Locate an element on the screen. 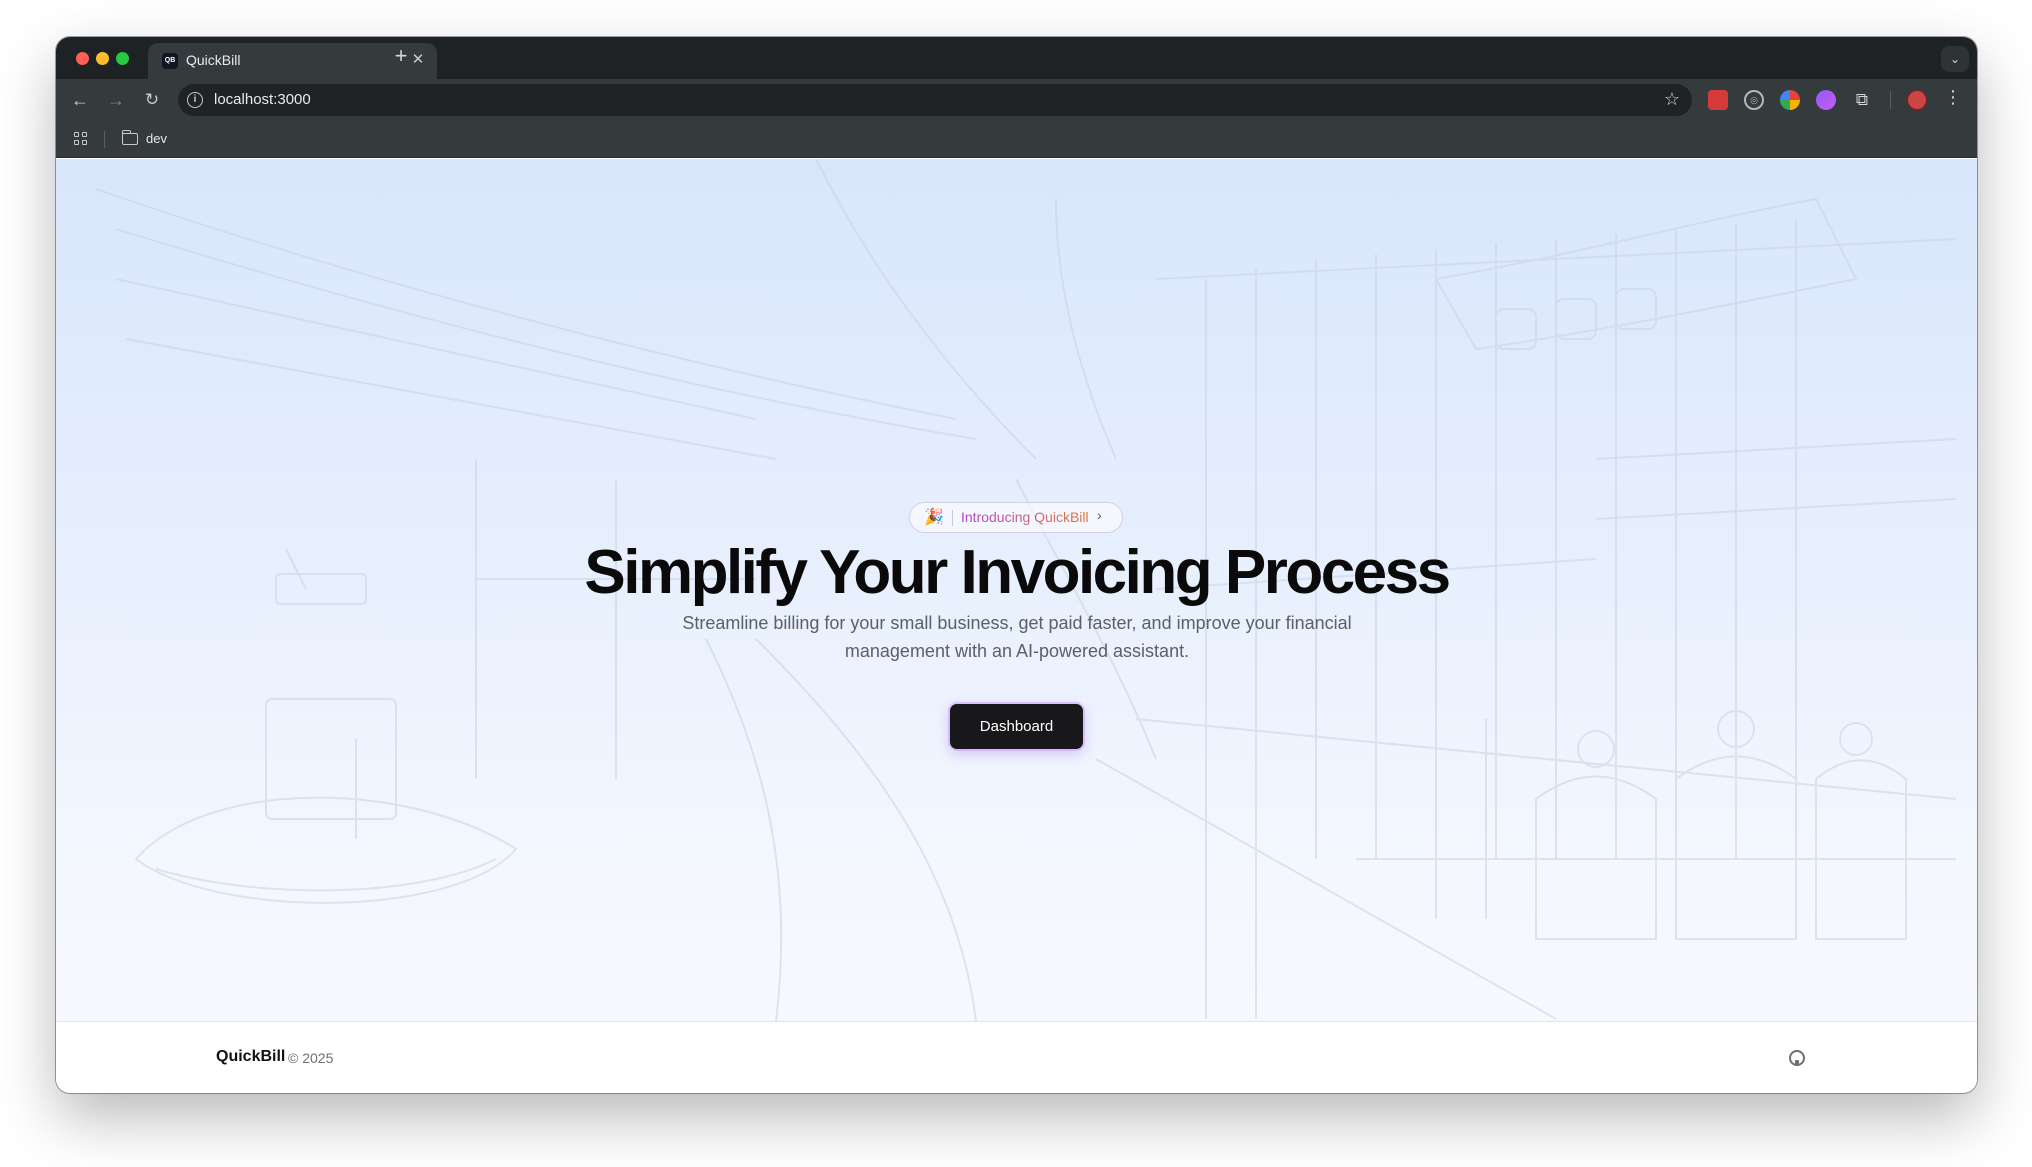 The height and width of the screenshot is (1167, 2032). folder-icon is located at coordinates (129, 137).